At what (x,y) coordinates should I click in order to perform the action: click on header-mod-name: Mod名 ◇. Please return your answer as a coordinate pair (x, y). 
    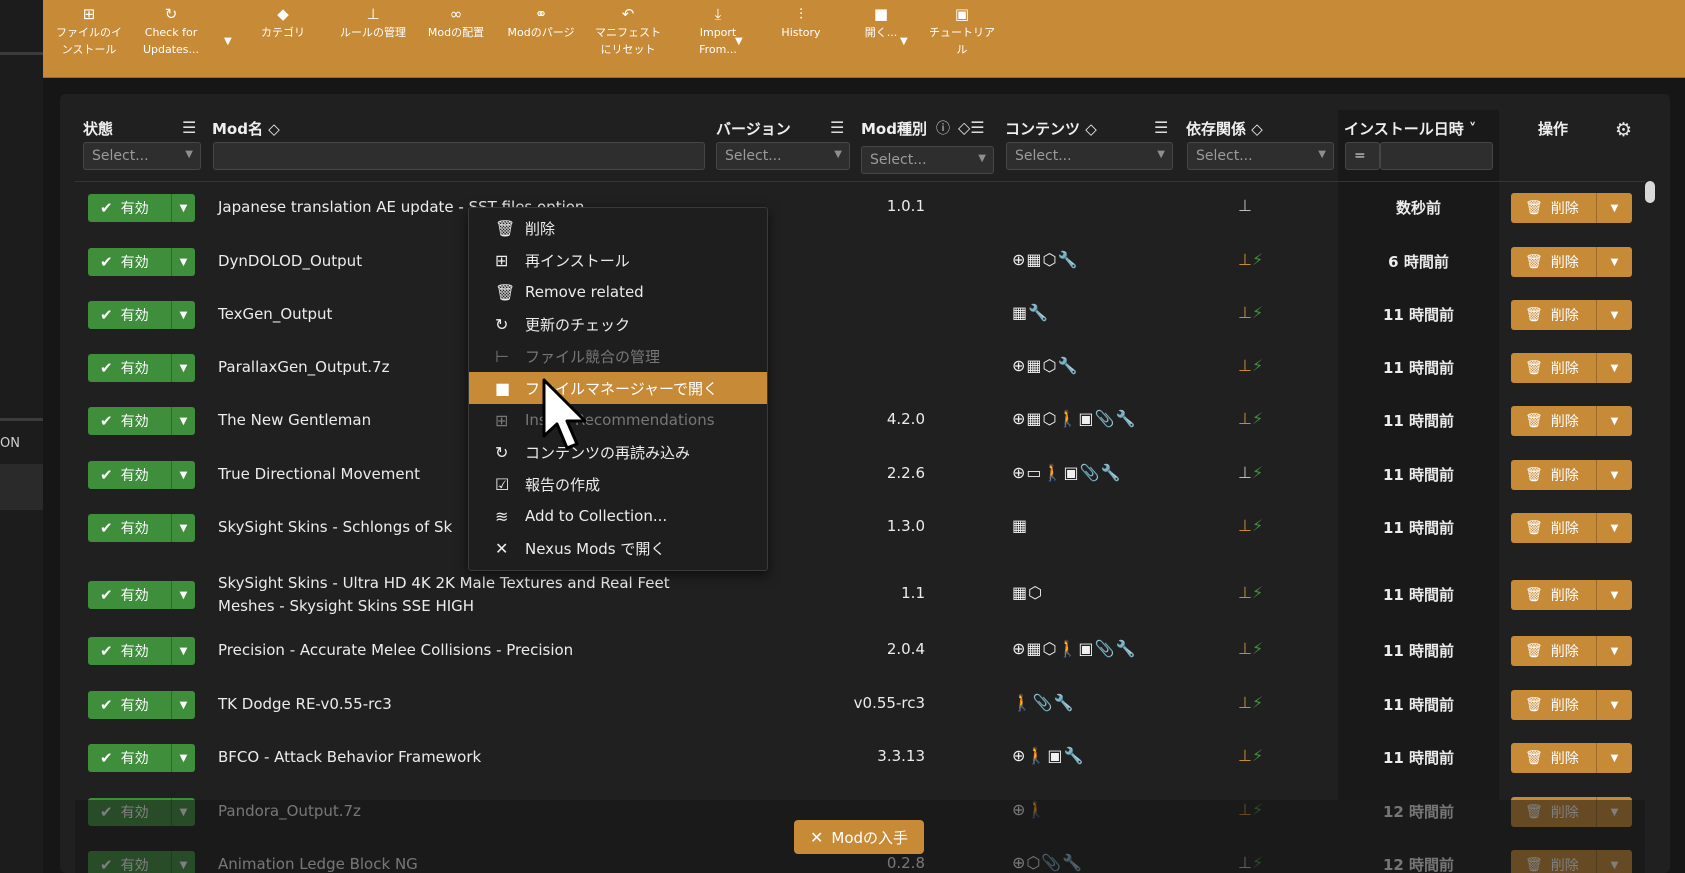
    Looking at the image, I should click on (246, 128).